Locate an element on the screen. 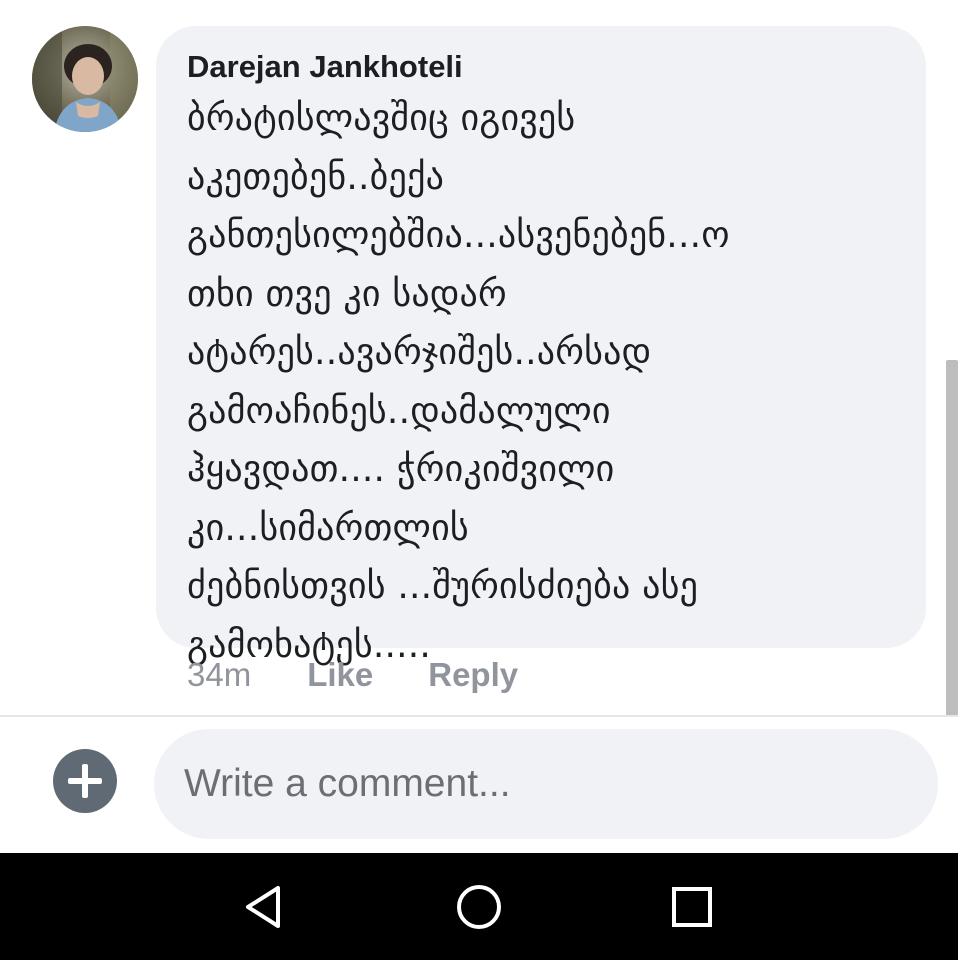  reply-button: Reply is located at coordinates (473, 675).